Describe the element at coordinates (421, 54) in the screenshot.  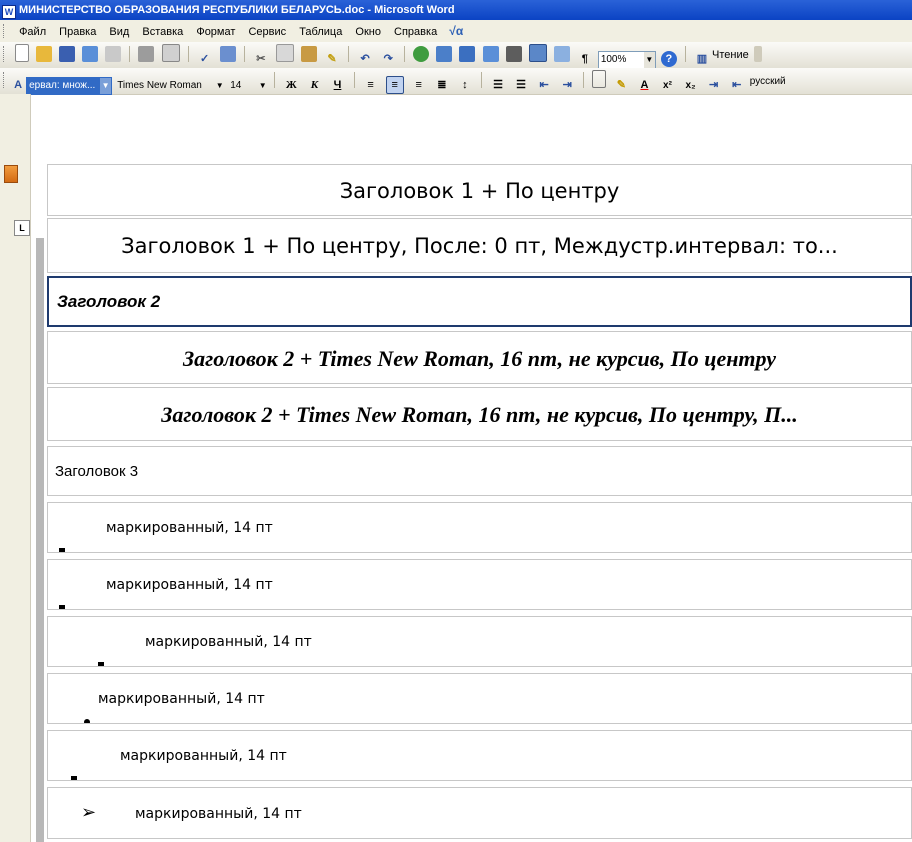
I see `hyperlink-icon` at that location.